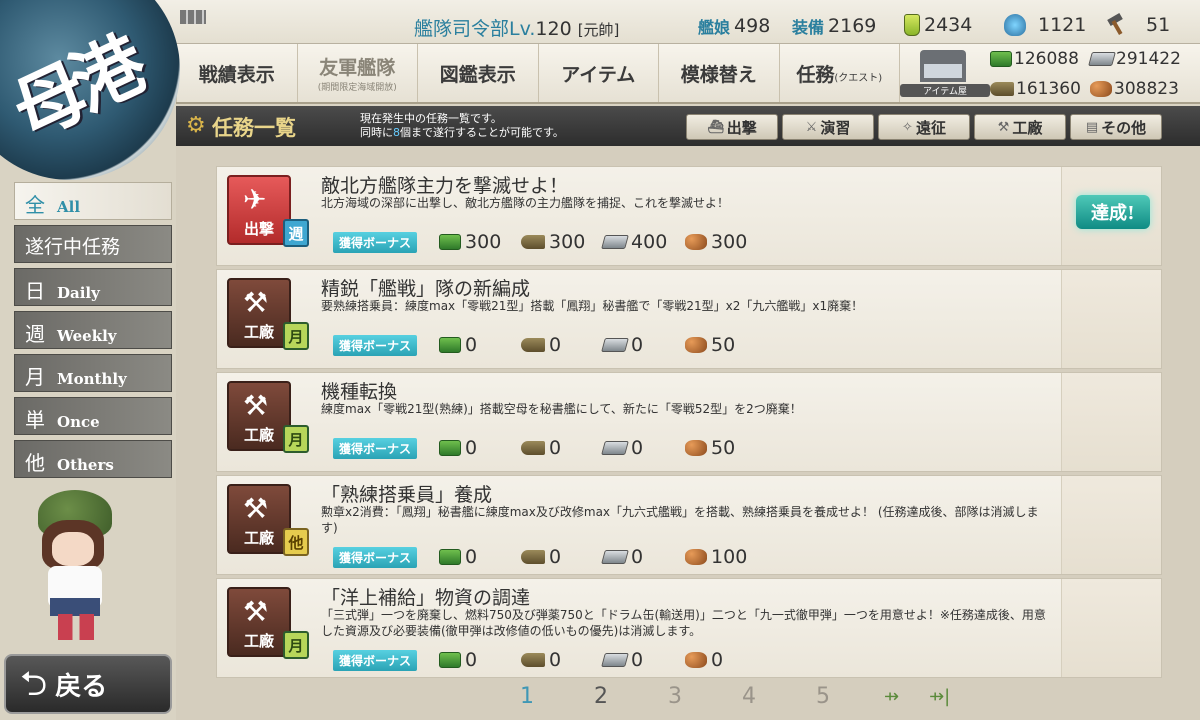 This screenshot has height=720, width=1200. What do you see at coordinates (1146, 89) in the screenshot?
I see `bauxite-value: 308823` at bounding box center [1146, 89].